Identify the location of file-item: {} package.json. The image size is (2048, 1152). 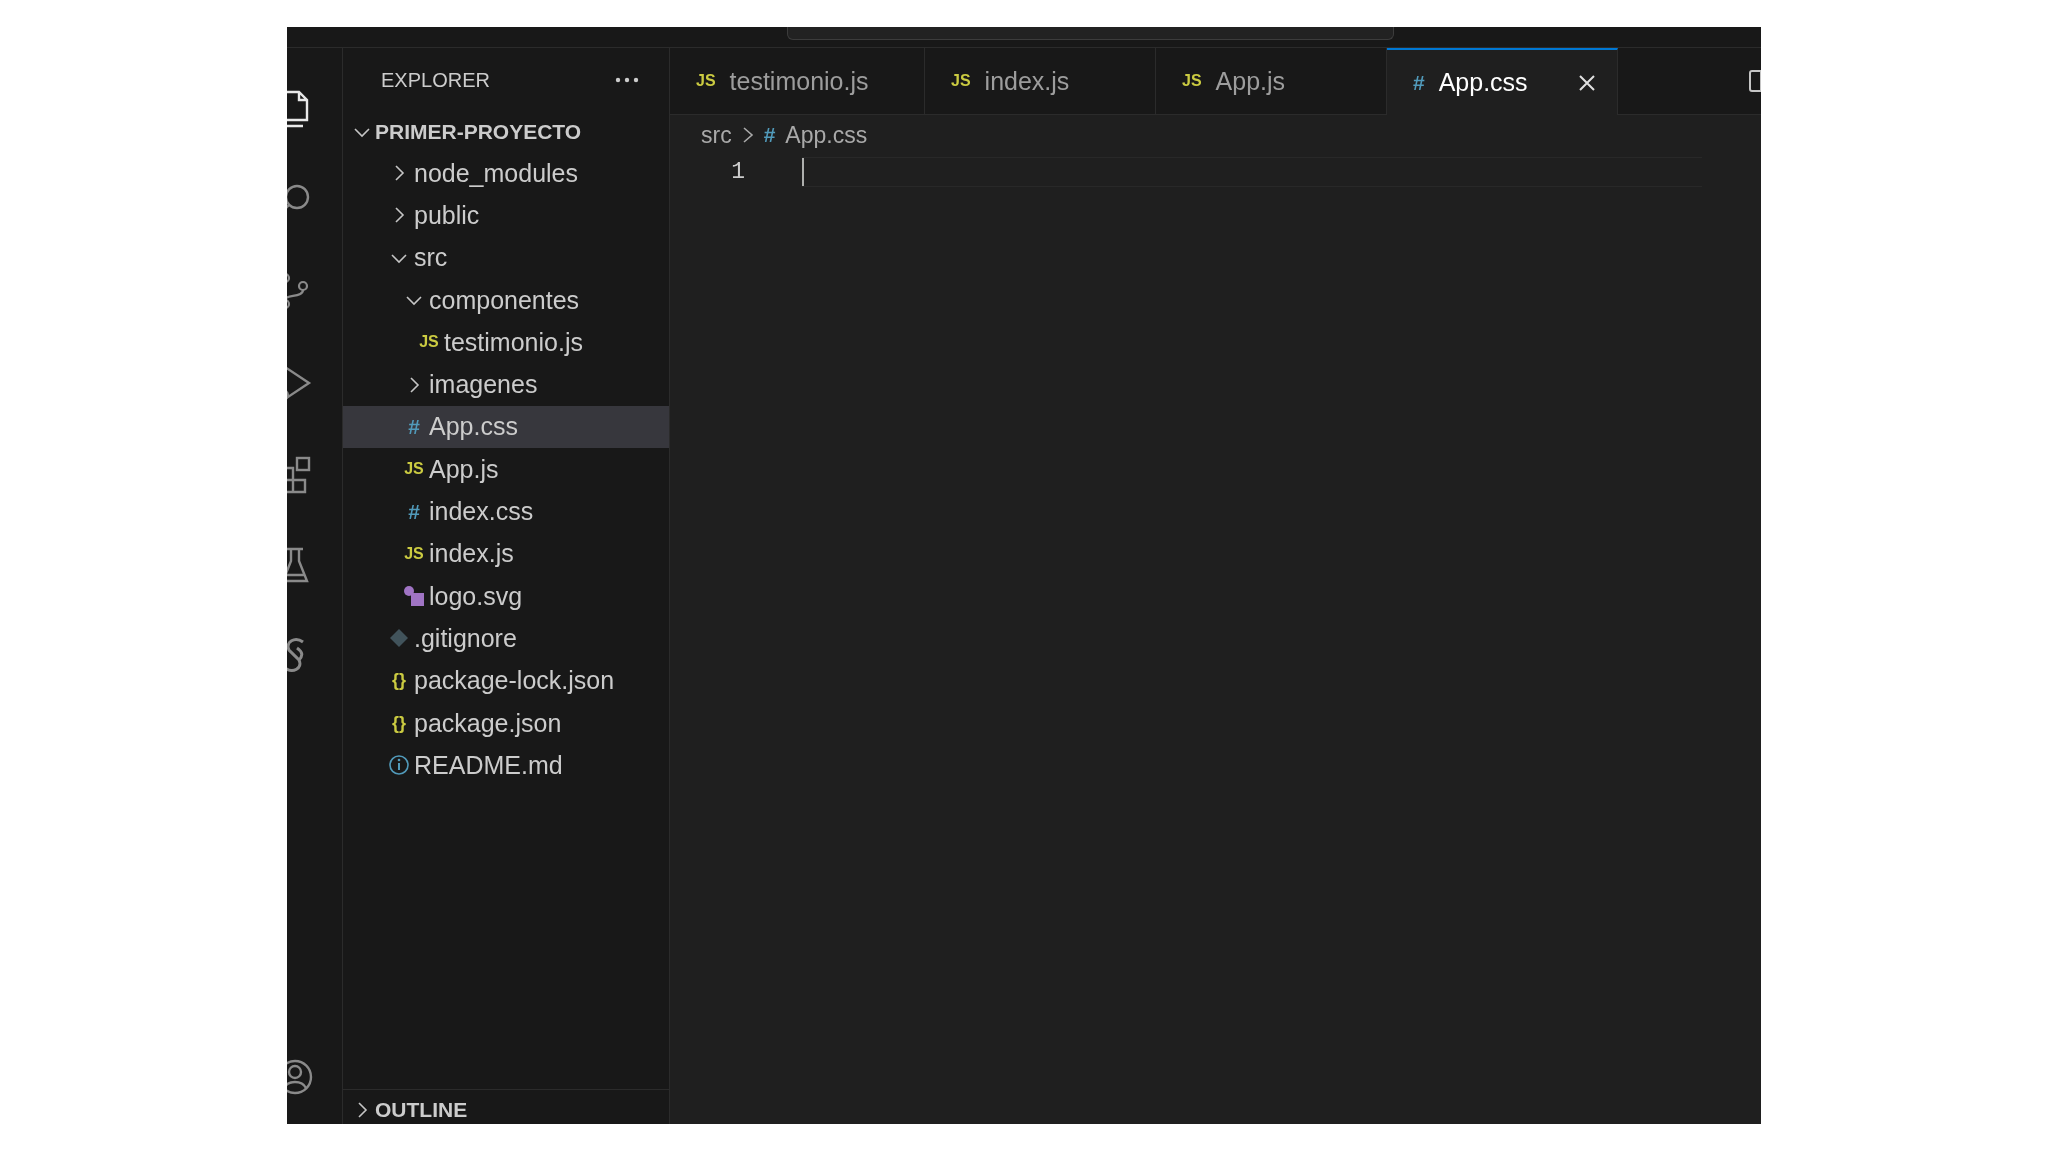
(506, 723).